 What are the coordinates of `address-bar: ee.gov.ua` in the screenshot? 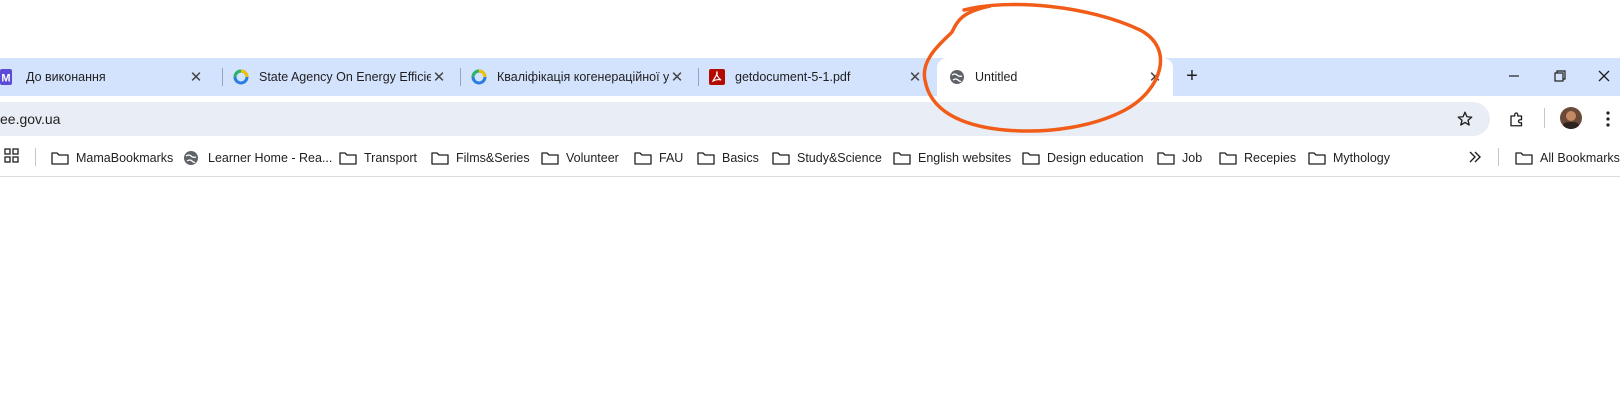 It's located at (745, 119).